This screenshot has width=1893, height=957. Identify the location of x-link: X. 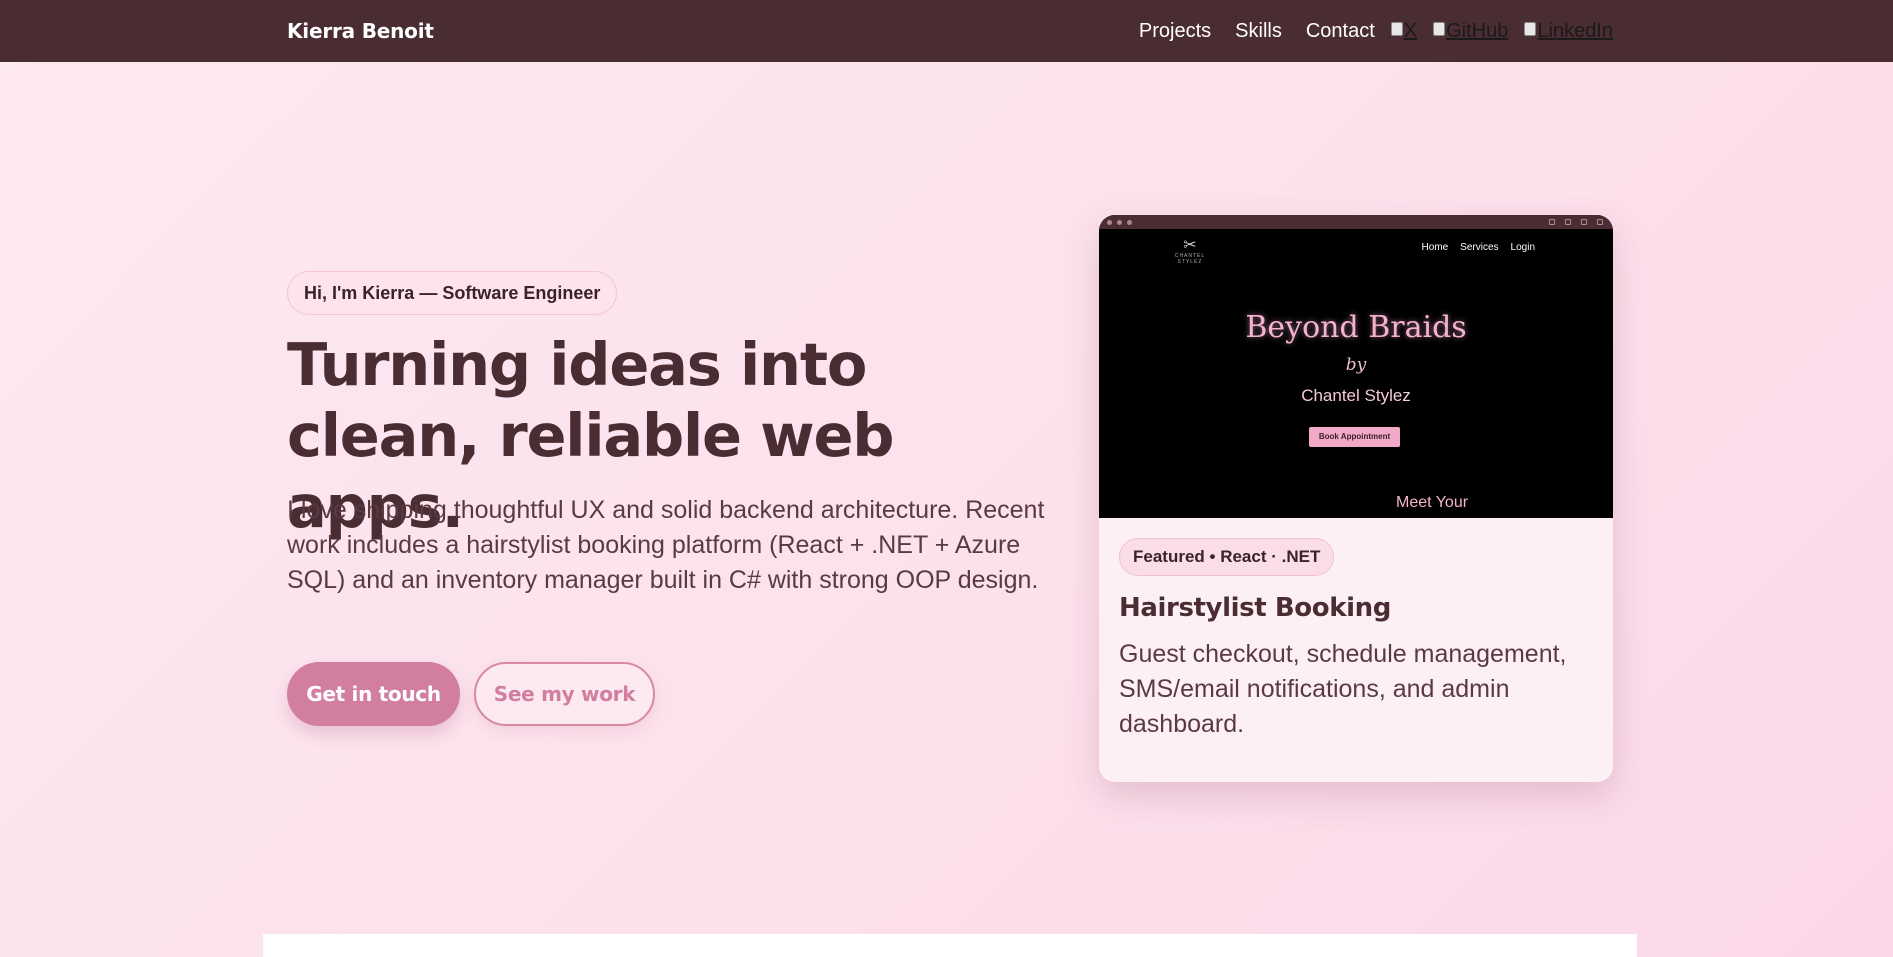
(1404, 31).